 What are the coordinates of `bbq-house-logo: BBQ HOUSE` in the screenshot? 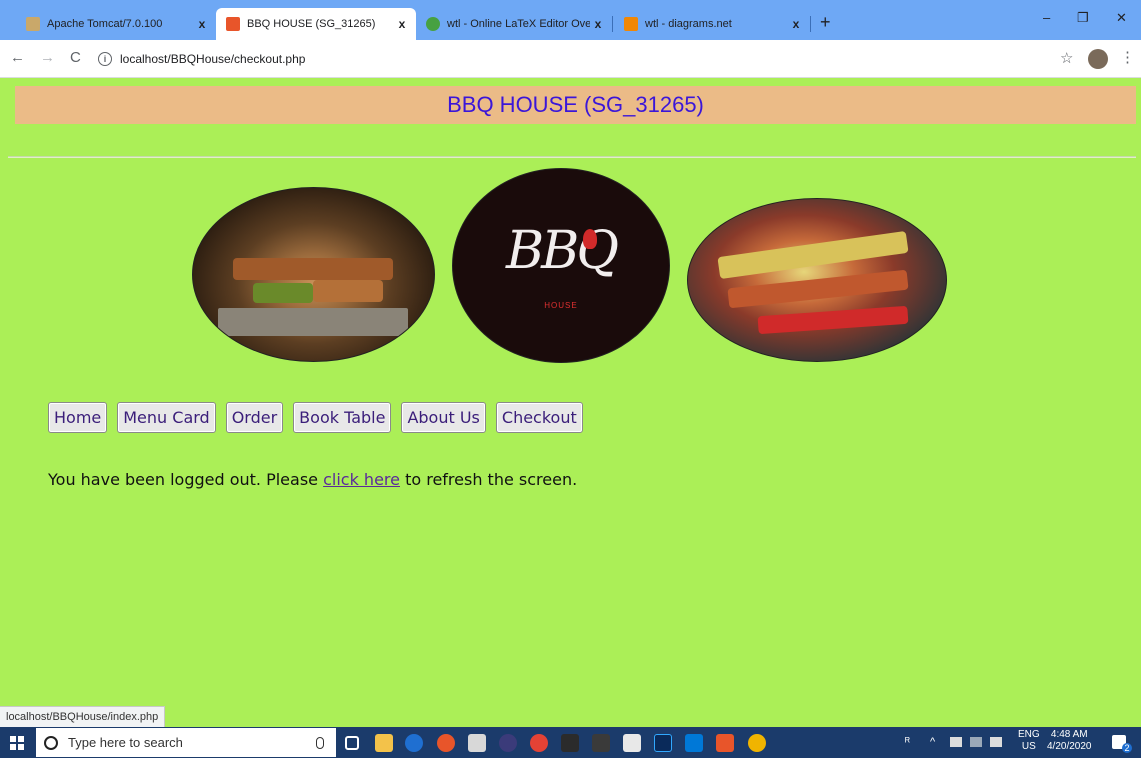 It's located at (561, 265).